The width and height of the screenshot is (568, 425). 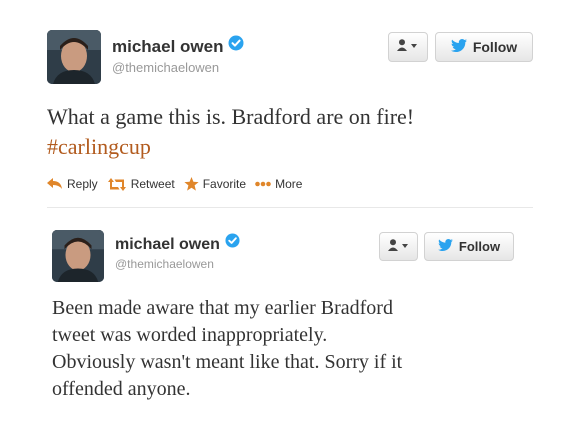 I want to click on reply-arrow-icon, so click(x=54, y=183).